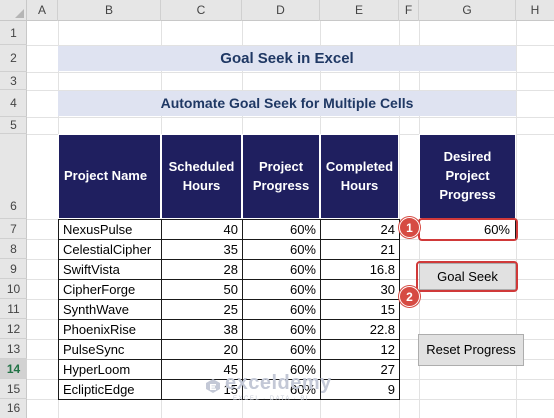  What do you see at coordinates (110, 269) in the screenshot?
I see `cell-project-name: SwiftVista` at bounding box center [110, 269].